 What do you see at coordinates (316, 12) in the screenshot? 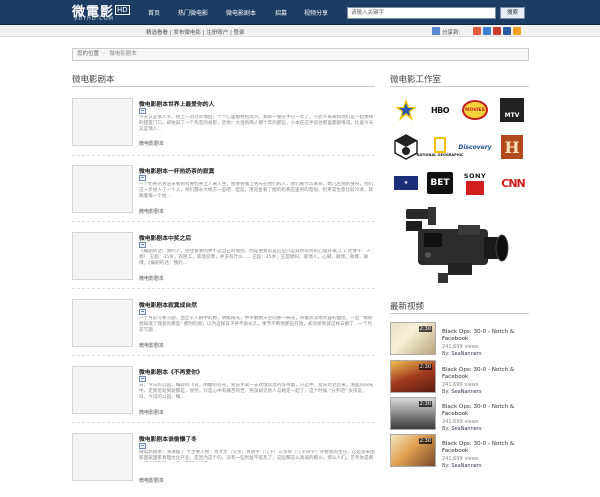
I see `nav-video-share: 视频分享` at bounding box center [316, 12].